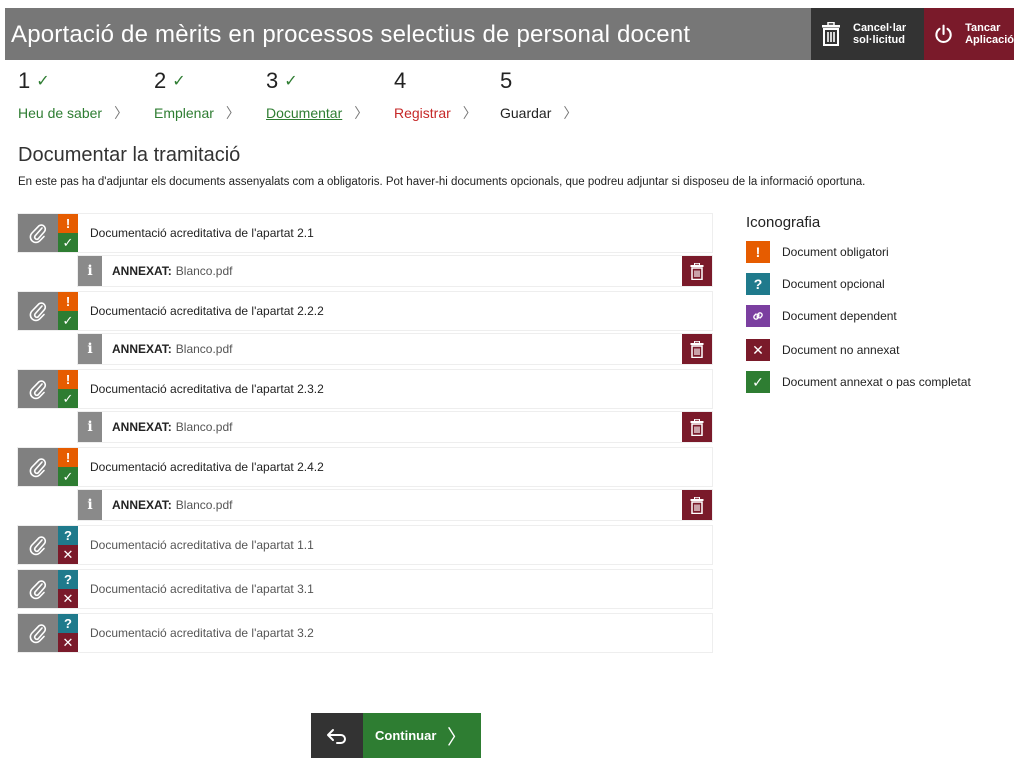 This screenshot has width=1014, height=758. I want to click on step-label: Emplenar, so click(184, 113).